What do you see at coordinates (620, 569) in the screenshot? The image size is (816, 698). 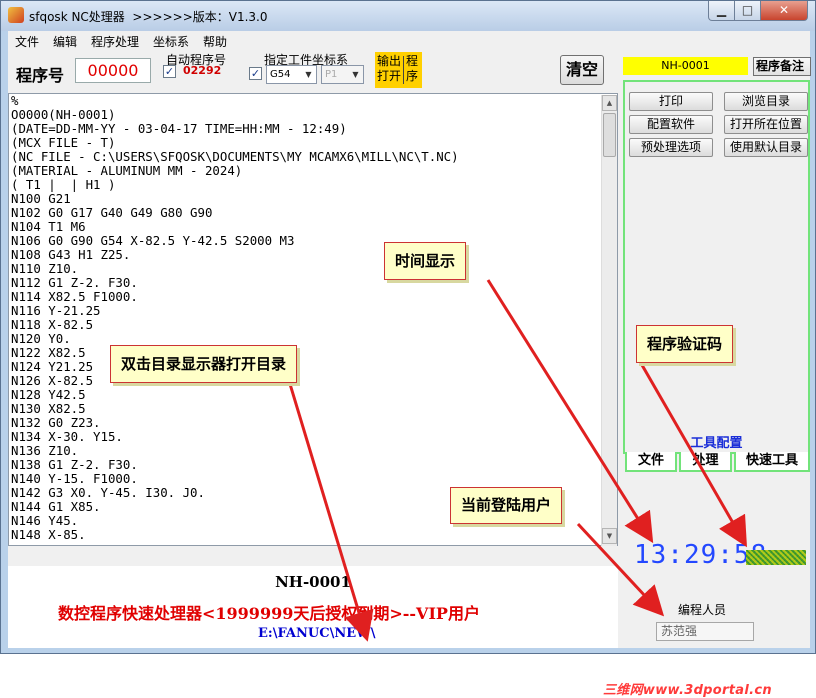 I see `user-arrow` at bounding box center [620, 569].